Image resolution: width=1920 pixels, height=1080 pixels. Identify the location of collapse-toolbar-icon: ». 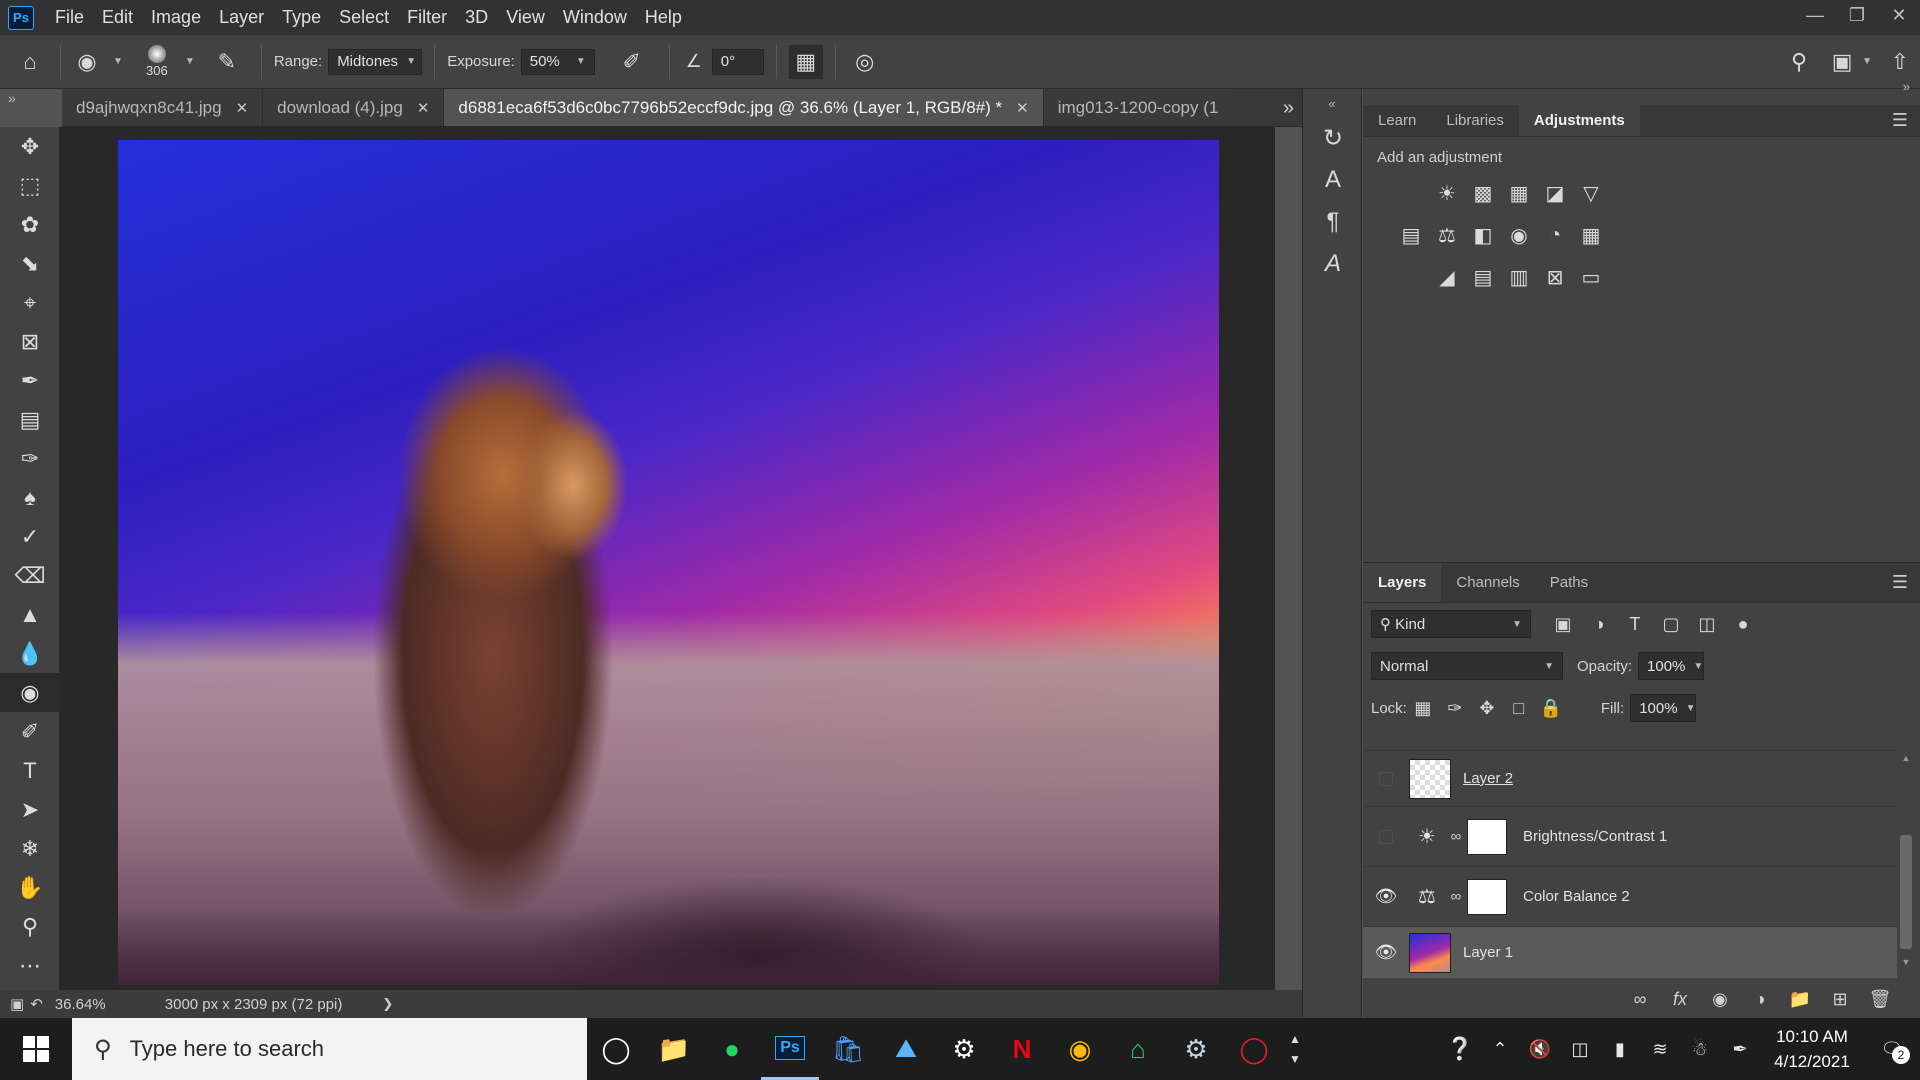
(12, 98).